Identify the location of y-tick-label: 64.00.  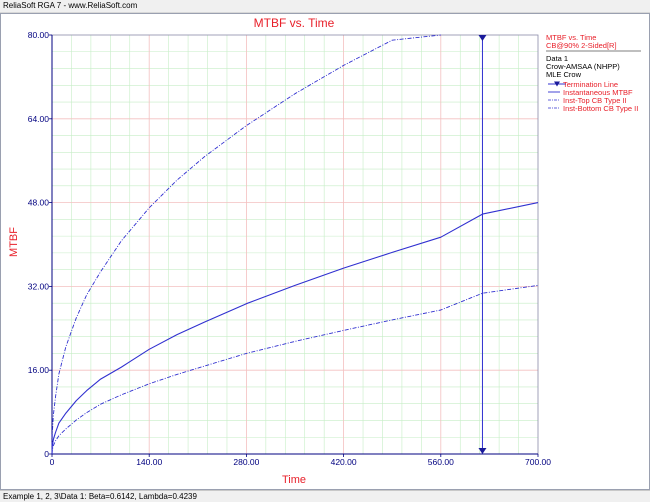
(39, 119).